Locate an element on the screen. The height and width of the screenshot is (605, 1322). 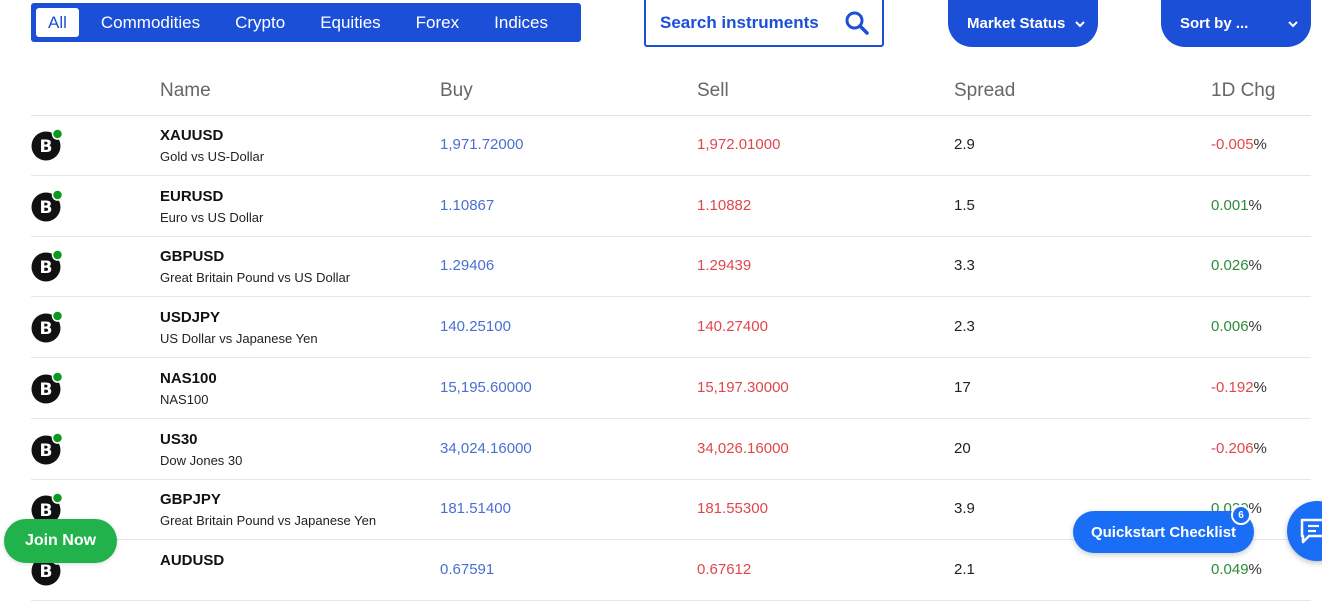
instrument-description: Euro vs US Dollar is located at coordinates (212, 217).